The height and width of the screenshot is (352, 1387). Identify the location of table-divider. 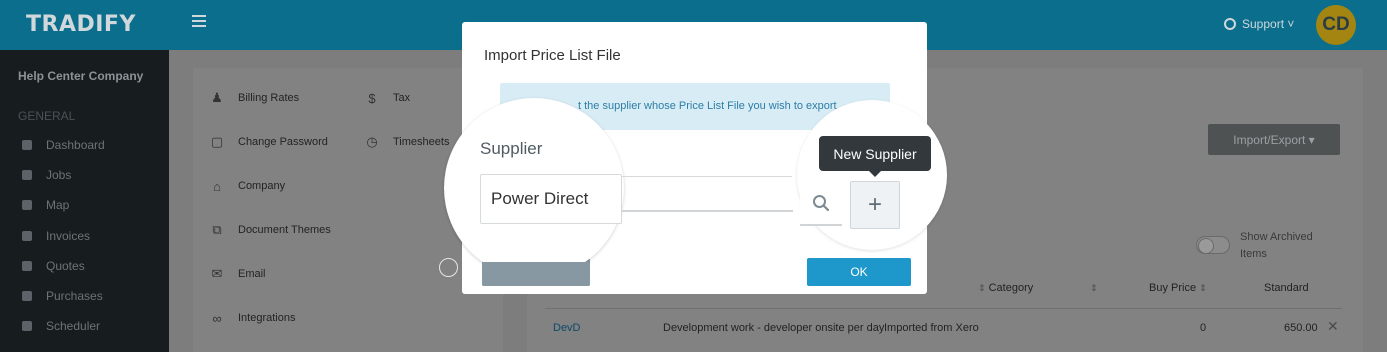
(943, 308).